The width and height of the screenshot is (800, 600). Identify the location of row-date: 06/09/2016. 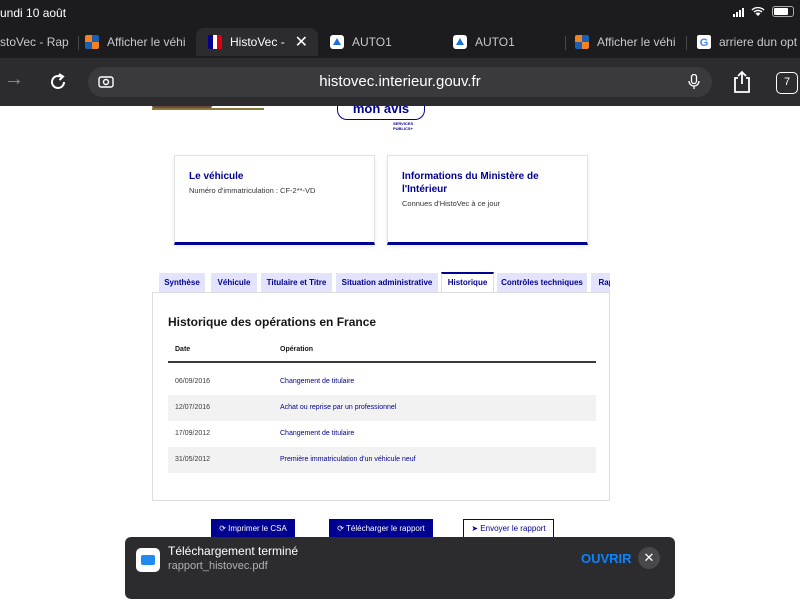
(193, 381).